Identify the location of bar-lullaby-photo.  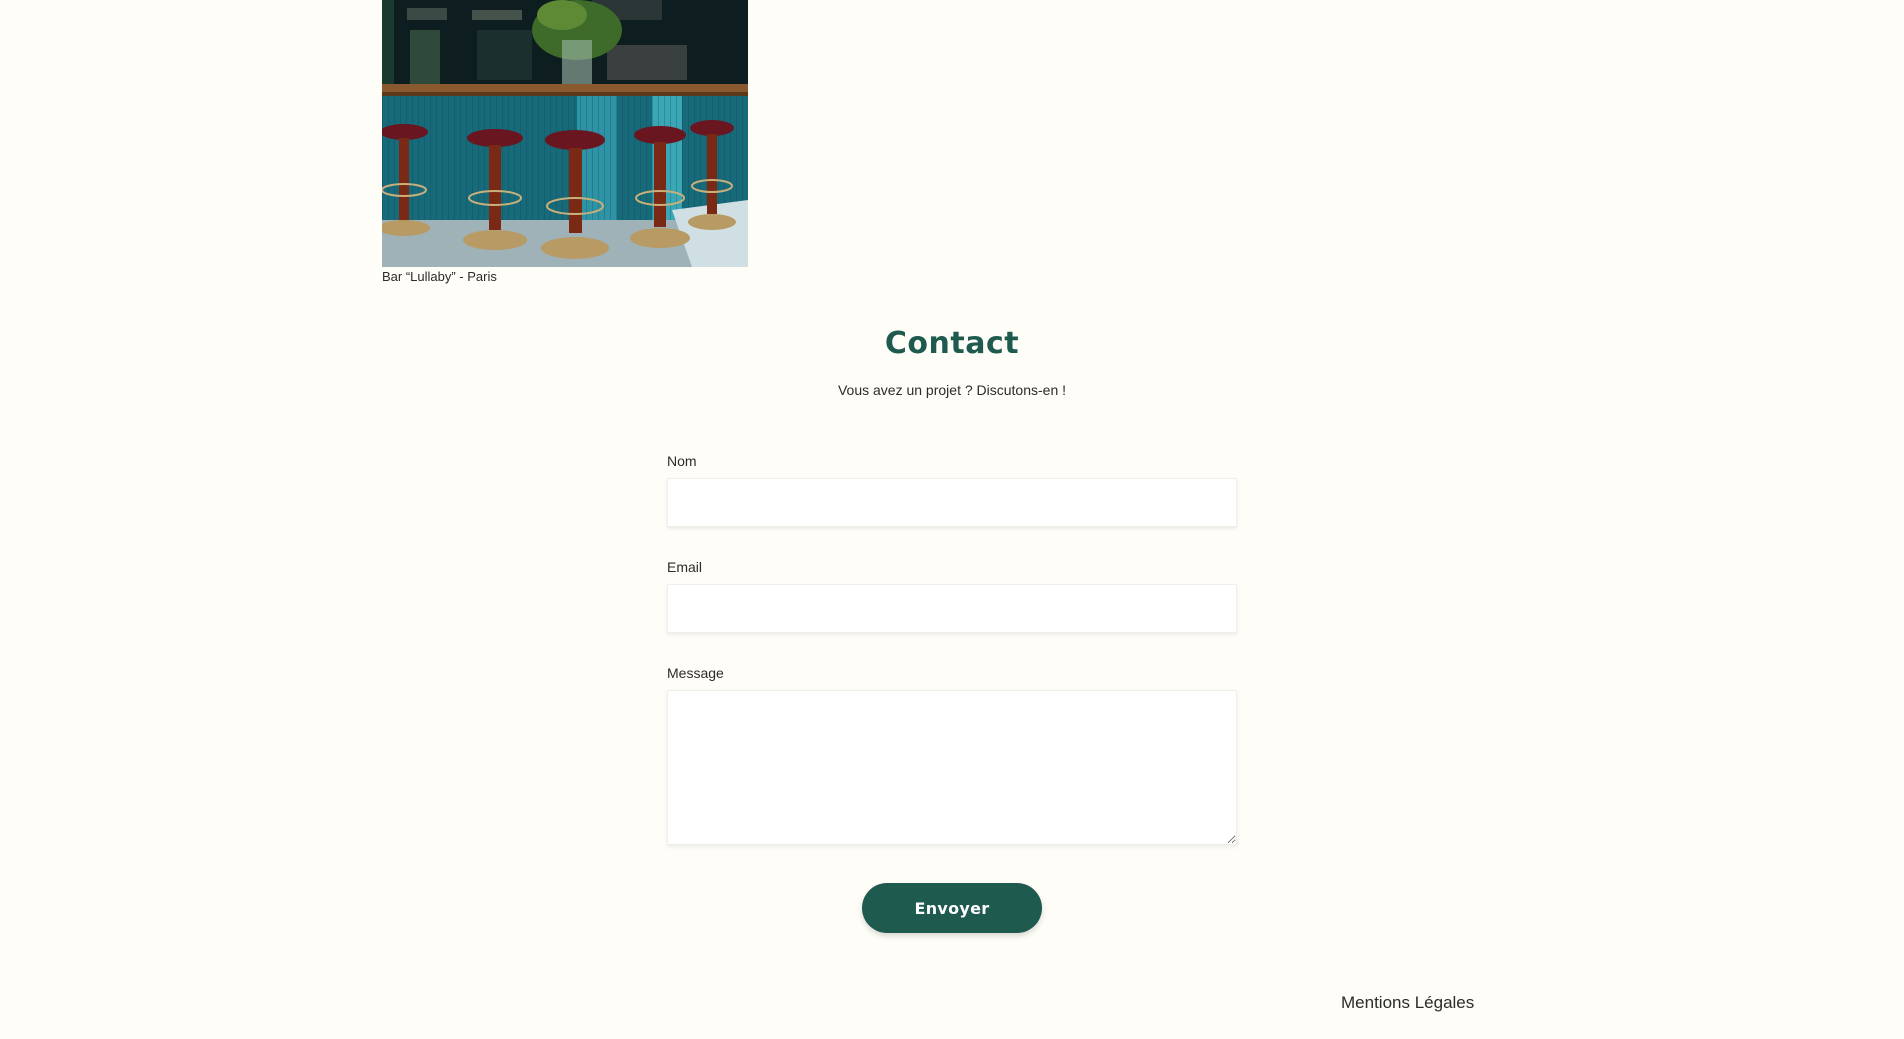
(565, 133).